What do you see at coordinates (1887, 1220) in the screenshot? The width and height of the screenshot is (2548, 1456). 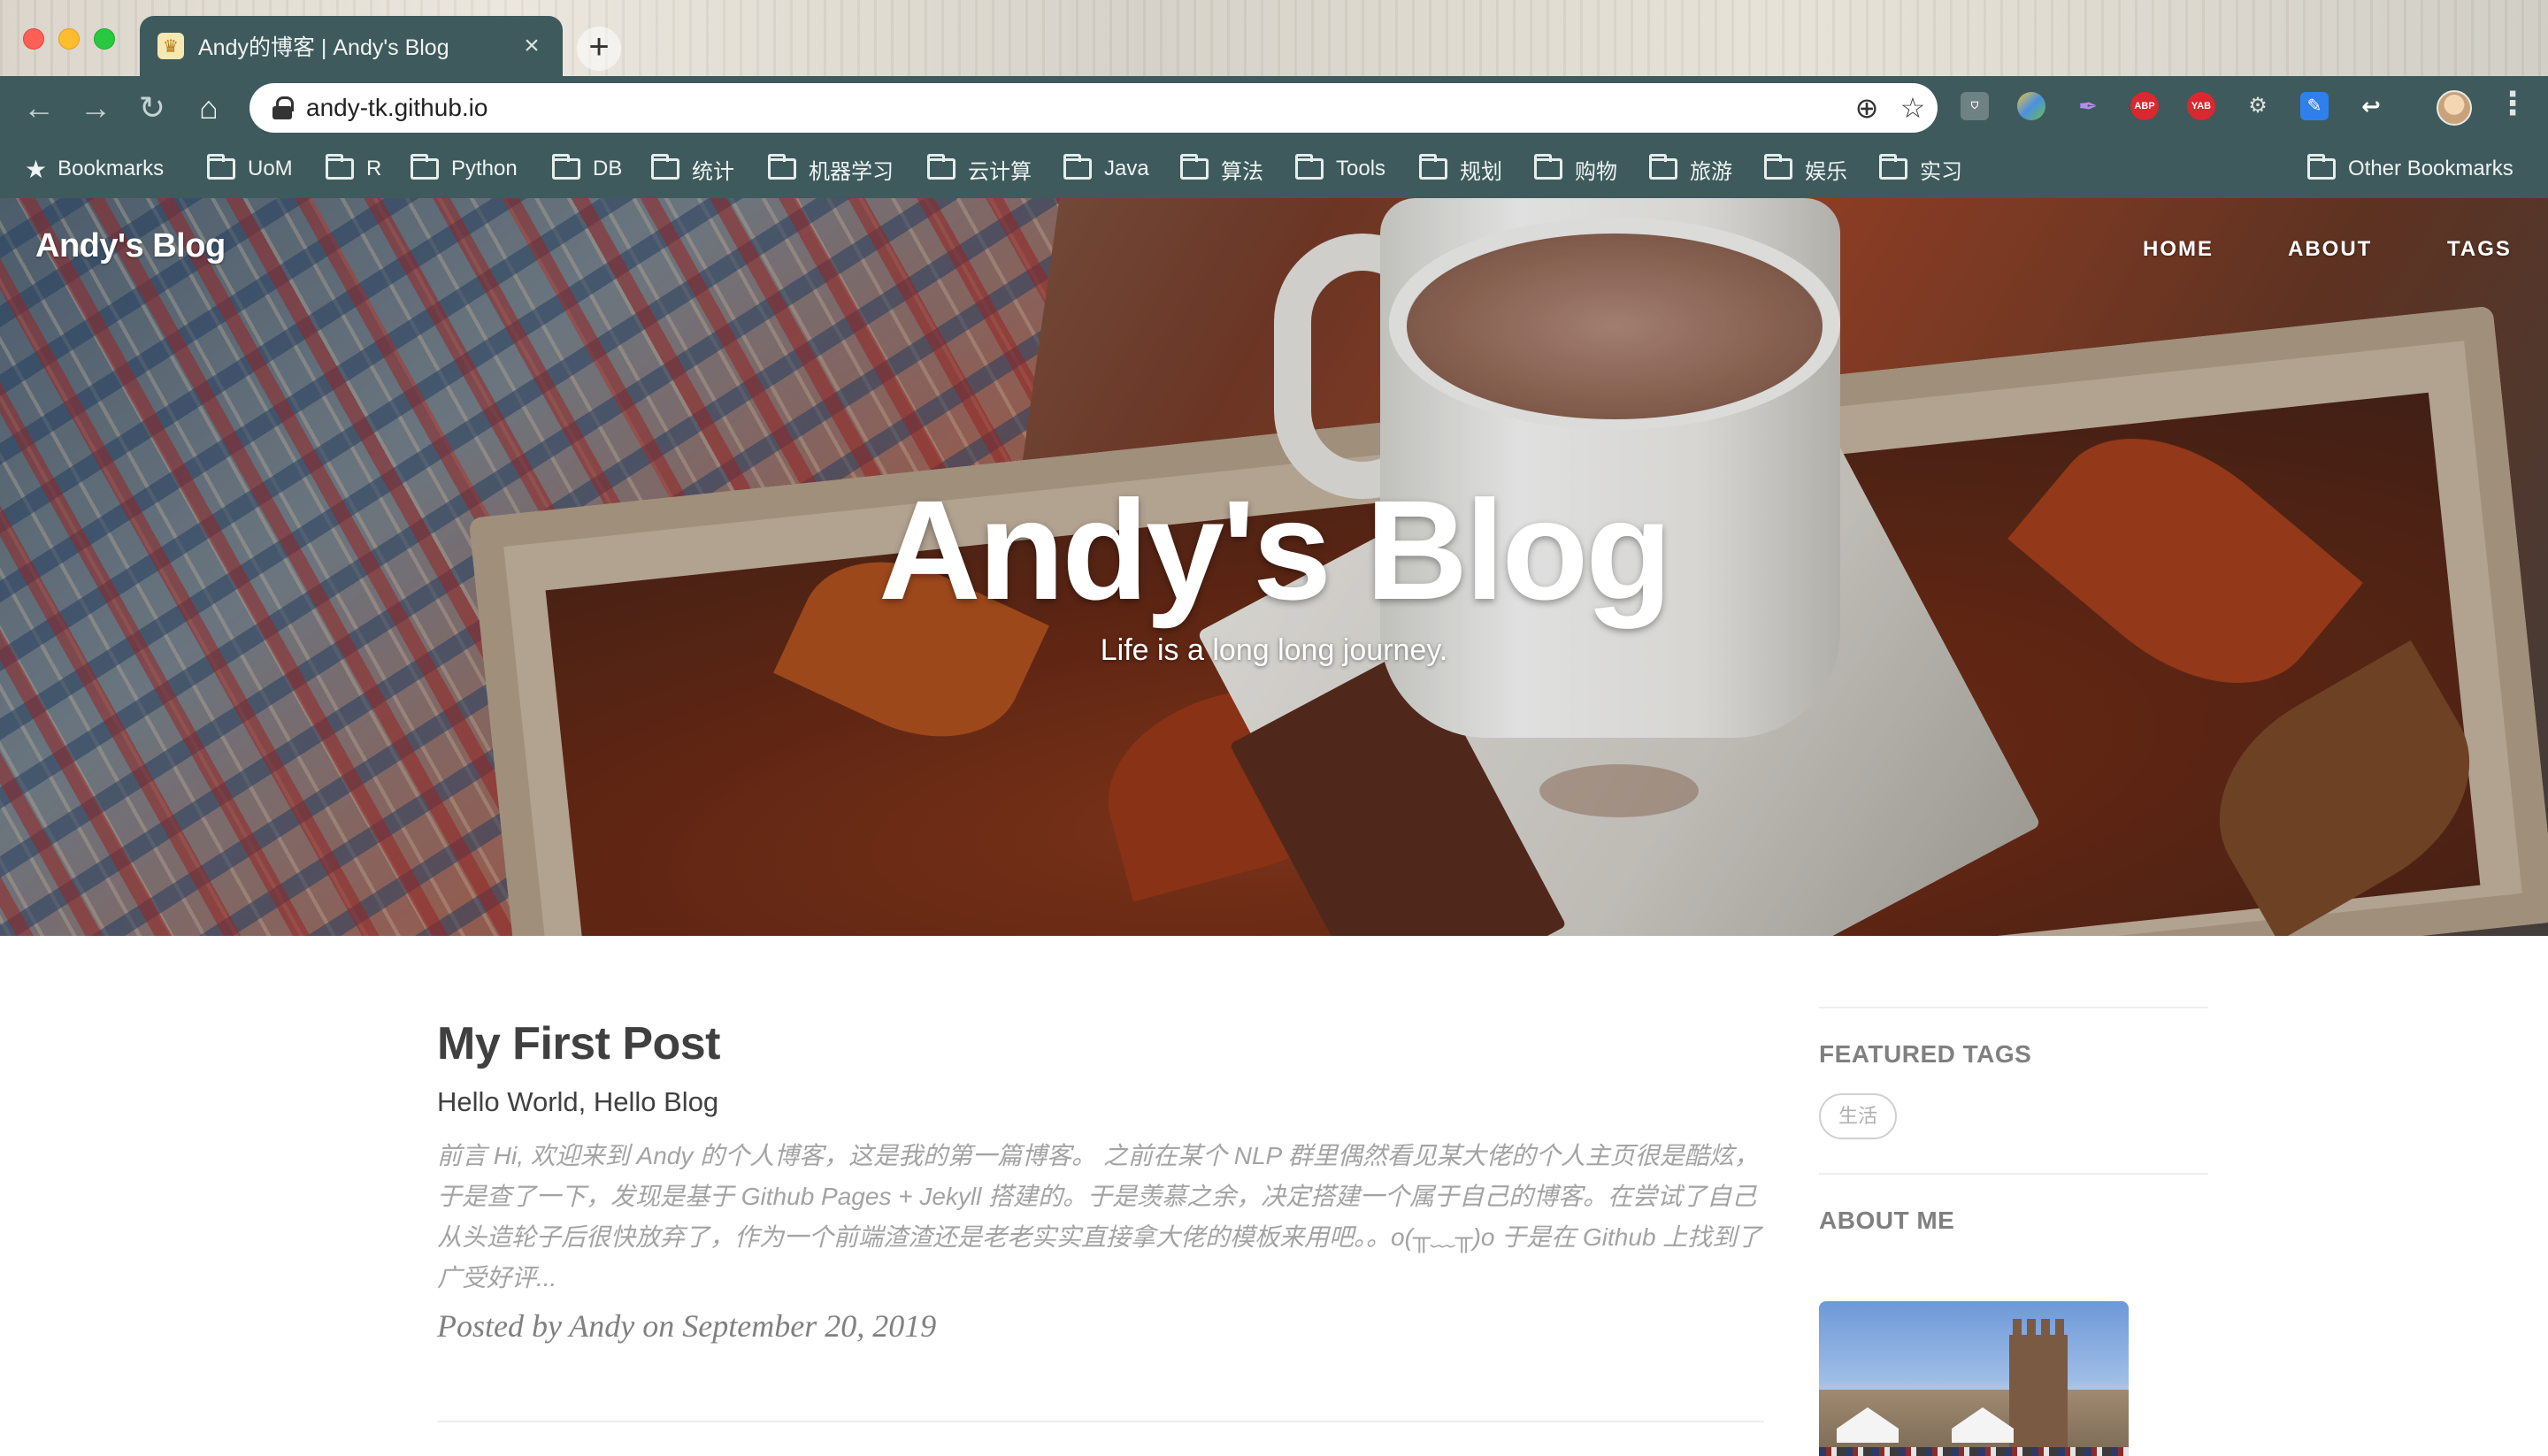 I see `about-me-heading: ABOUT ME` at bounding box center [1887, 1220].